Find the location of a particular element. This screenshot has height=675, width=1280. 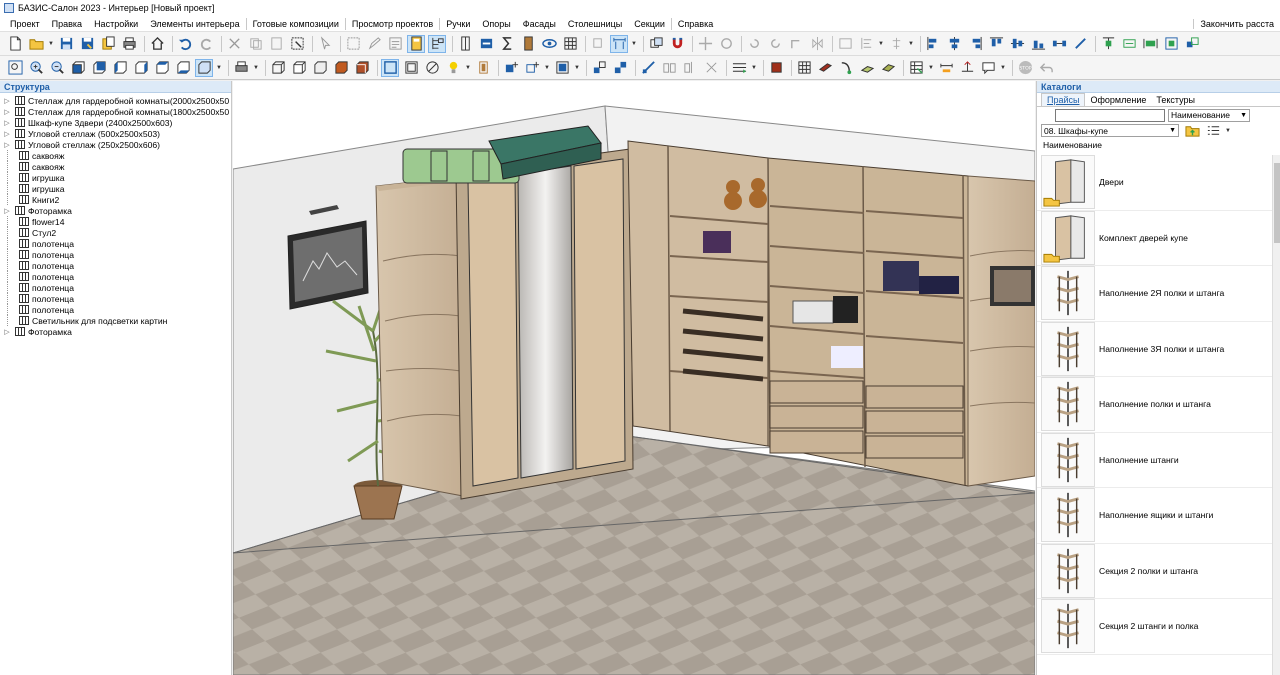

catalog-item: Наполнение штанги is located at coordinates (1155, 460).